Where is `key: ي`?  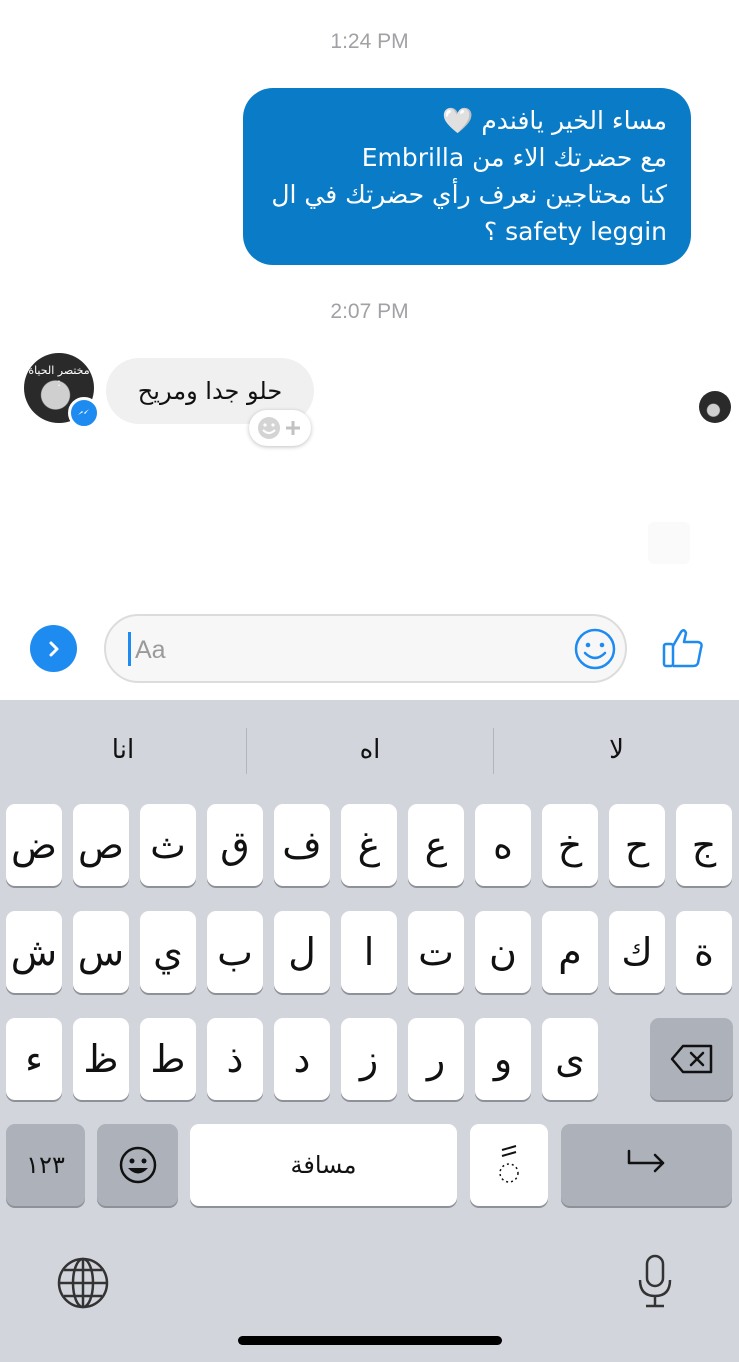 key: ي is located at coordinates (168, 952).